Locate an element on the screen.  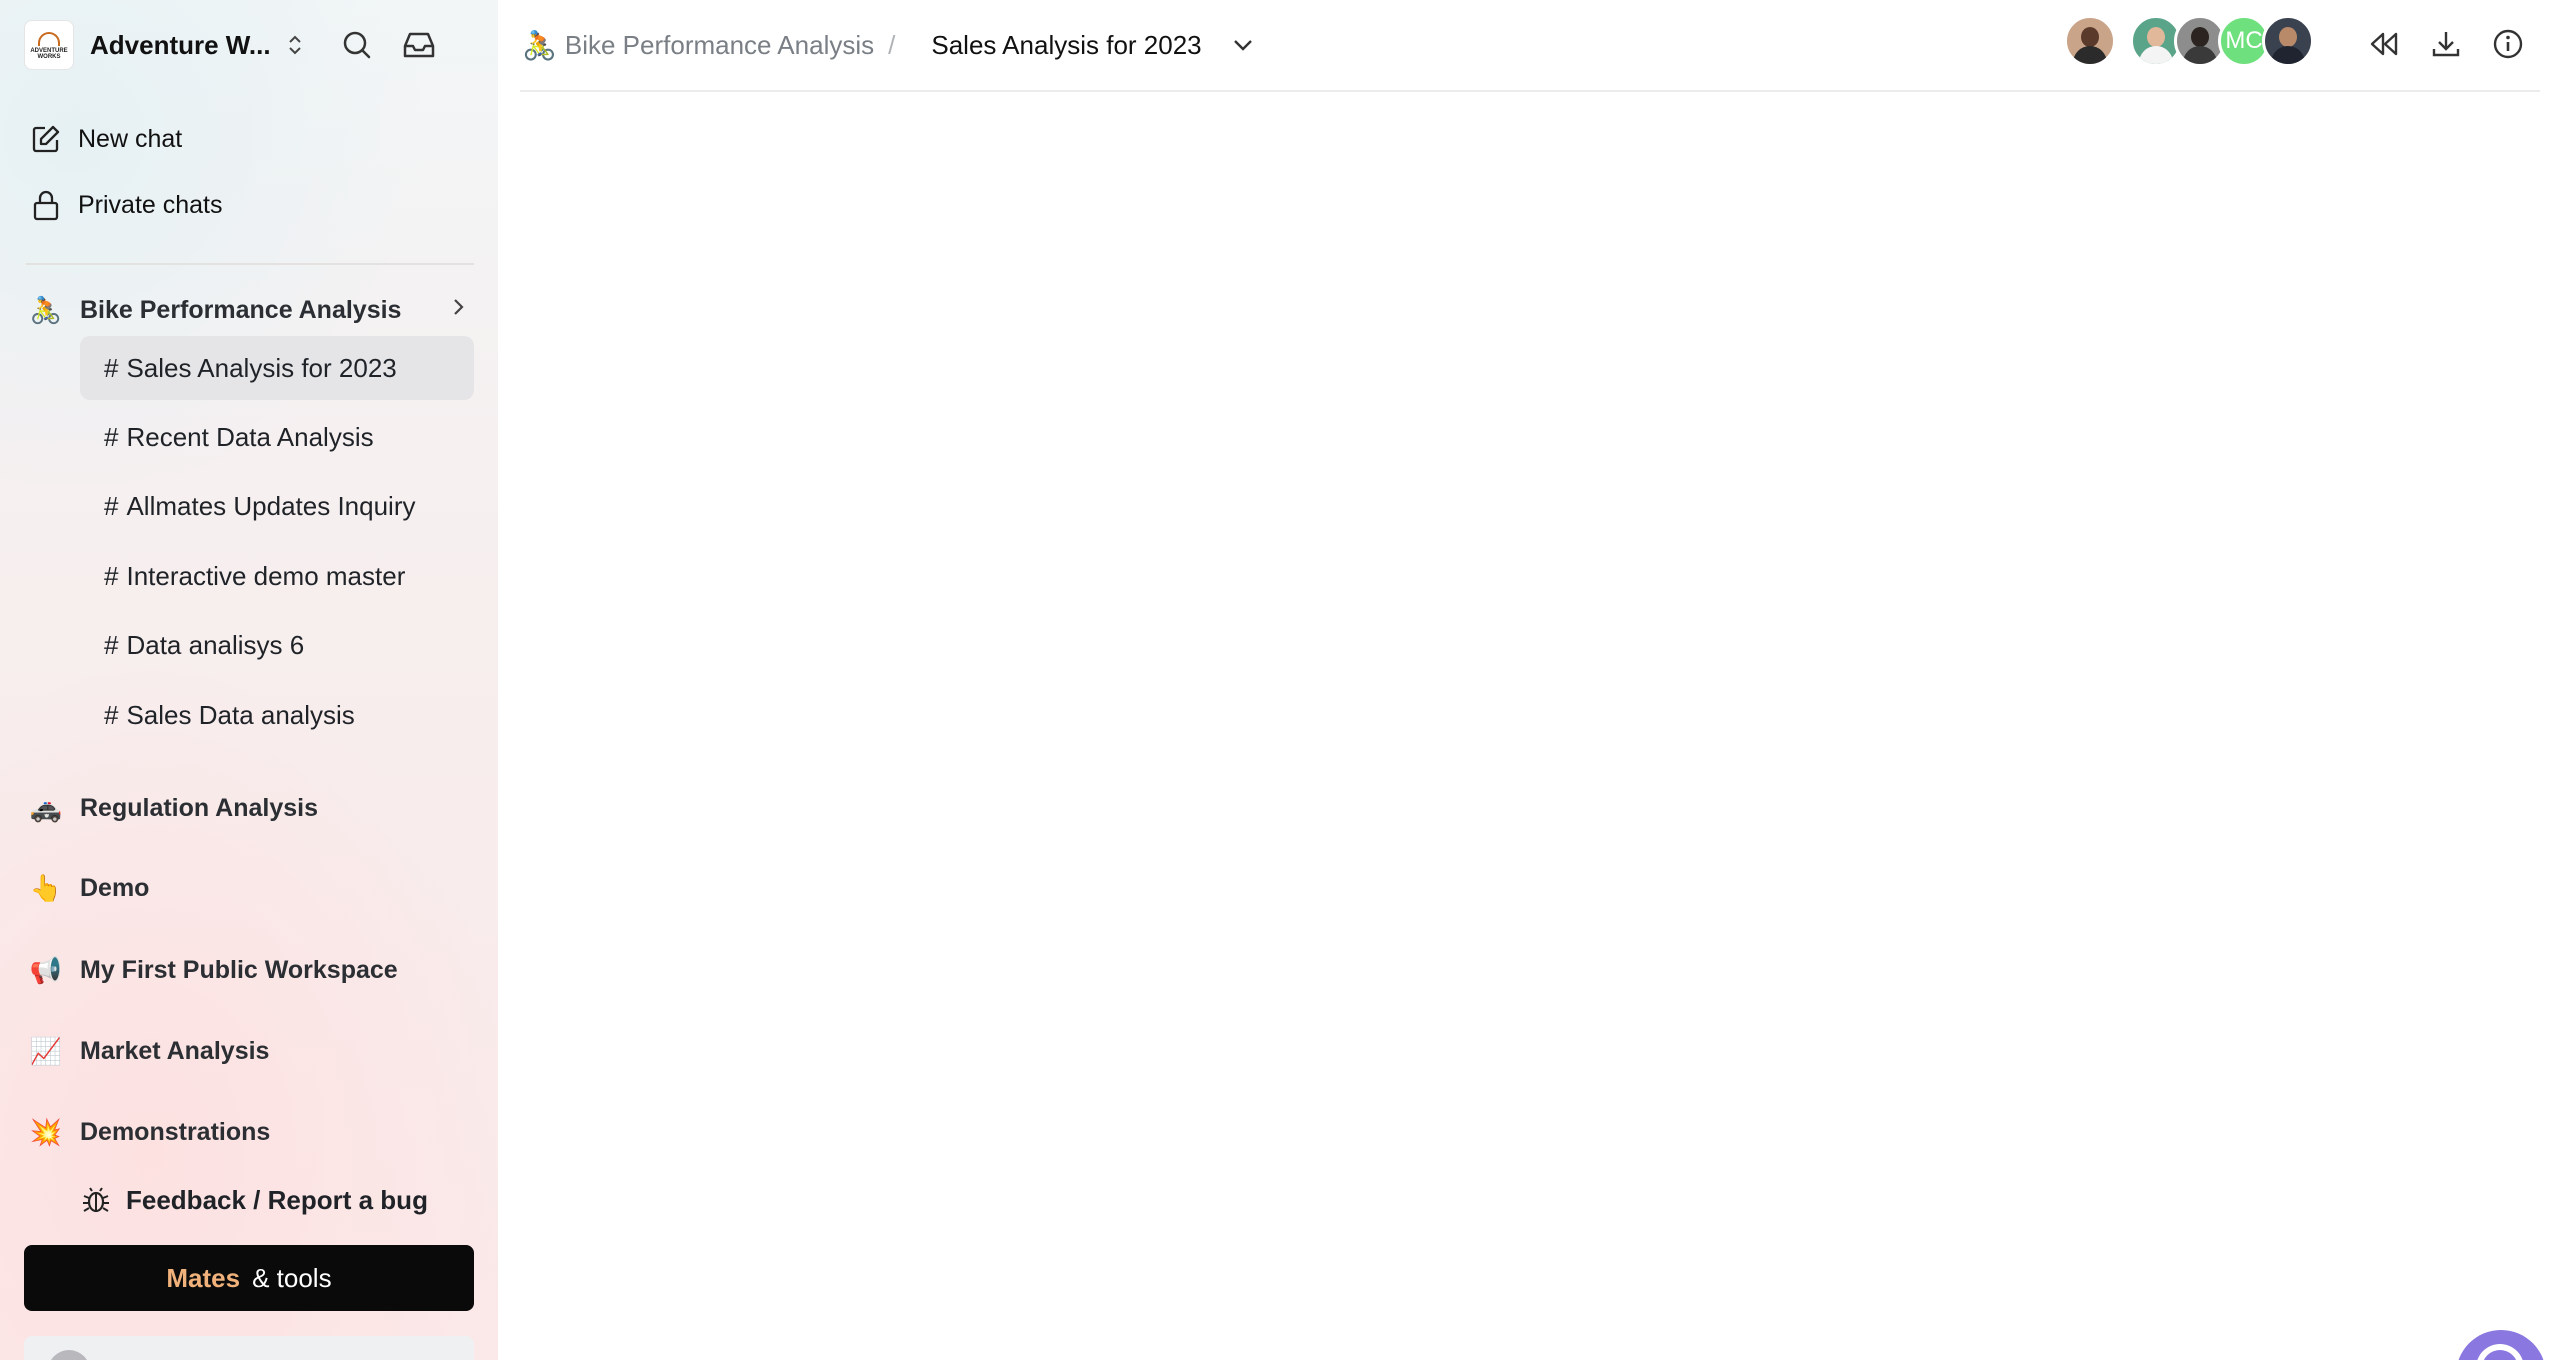
channel-label: Data analisys 6 is located at coordinates (215, 644).